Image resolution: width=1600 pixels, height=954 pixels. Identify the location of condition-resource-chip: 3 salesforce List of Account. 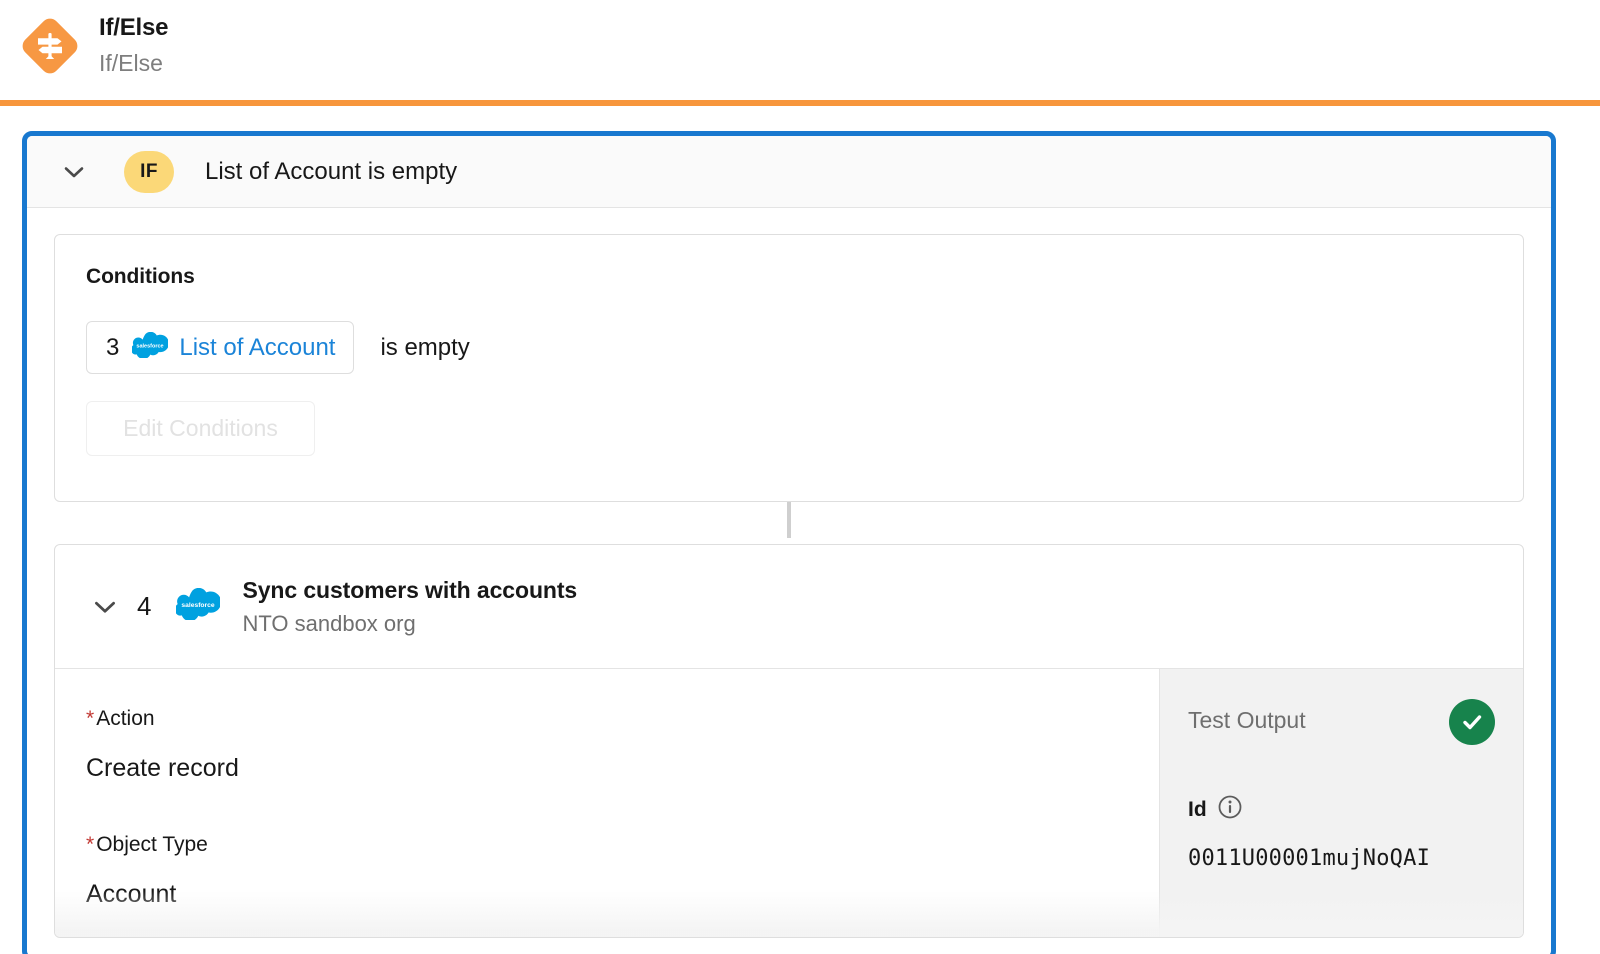
(220, 347).